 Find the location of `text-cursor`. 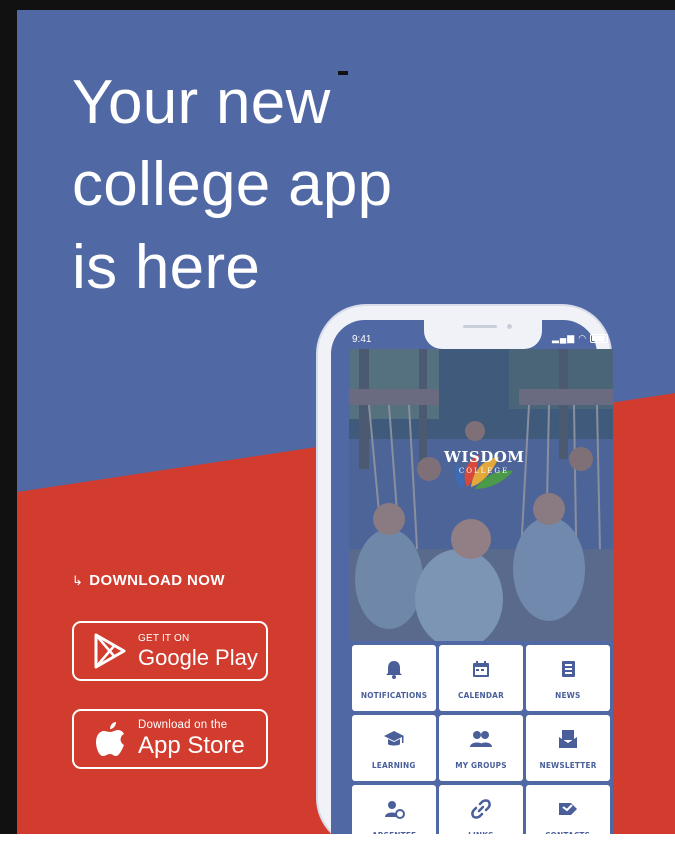

text-cursor is located at coordinates (343, 73).